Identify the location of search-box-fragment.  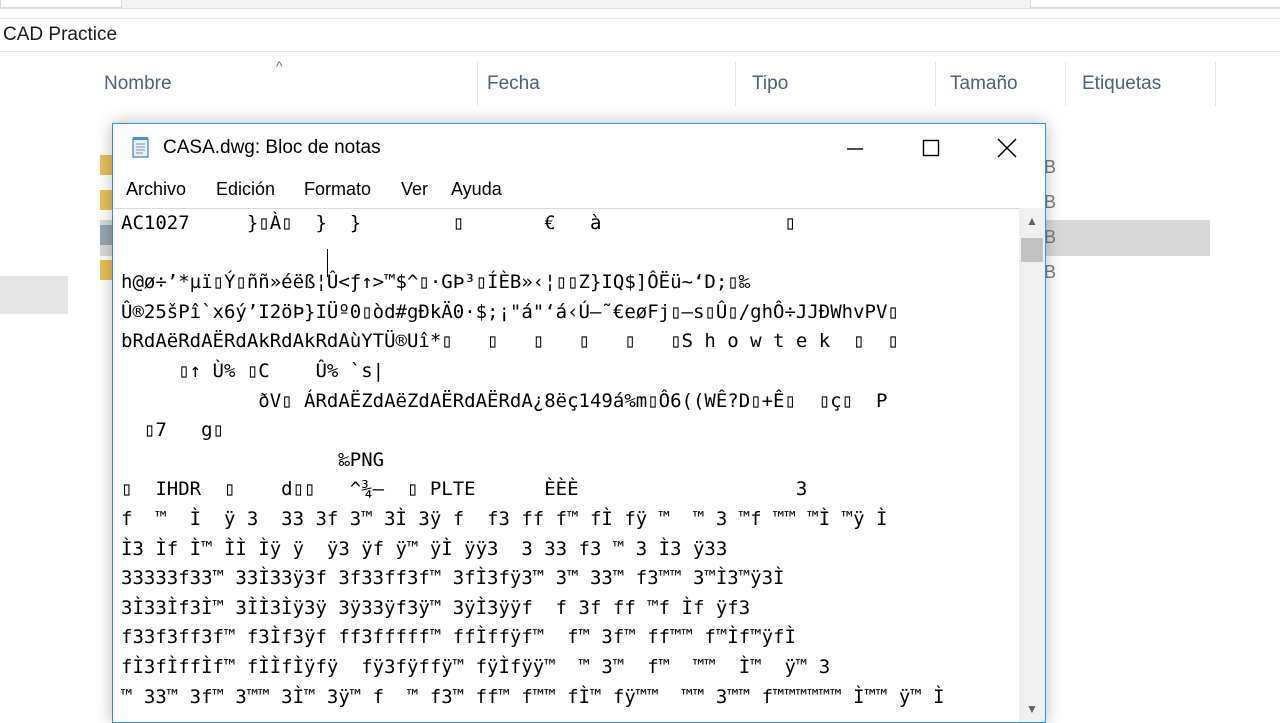
(1155, 4).